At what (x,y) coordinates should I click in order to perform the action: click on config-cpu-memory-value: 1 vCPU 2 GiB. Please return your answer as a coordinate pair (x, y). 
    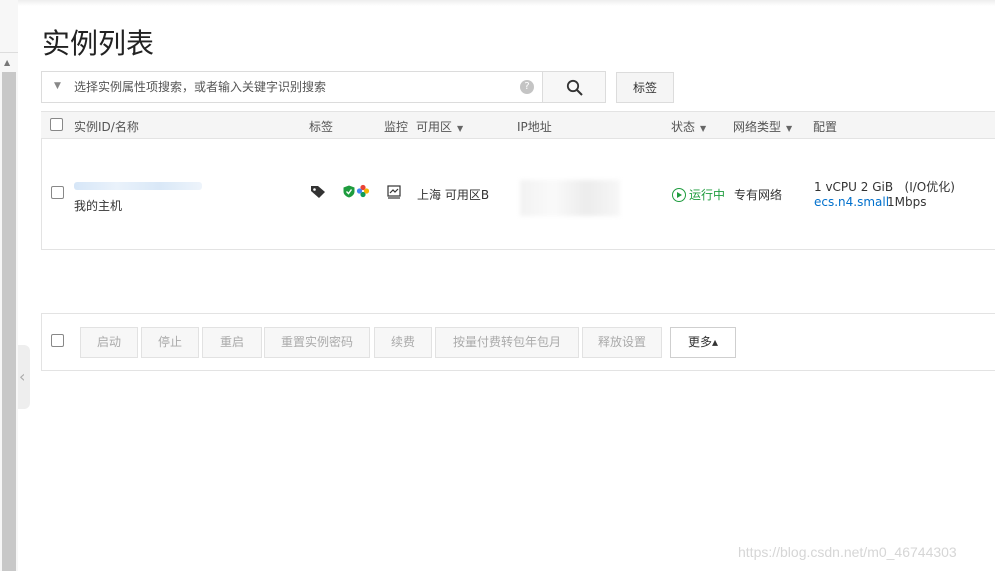
    Looking at the image, I should click on (854, 187).